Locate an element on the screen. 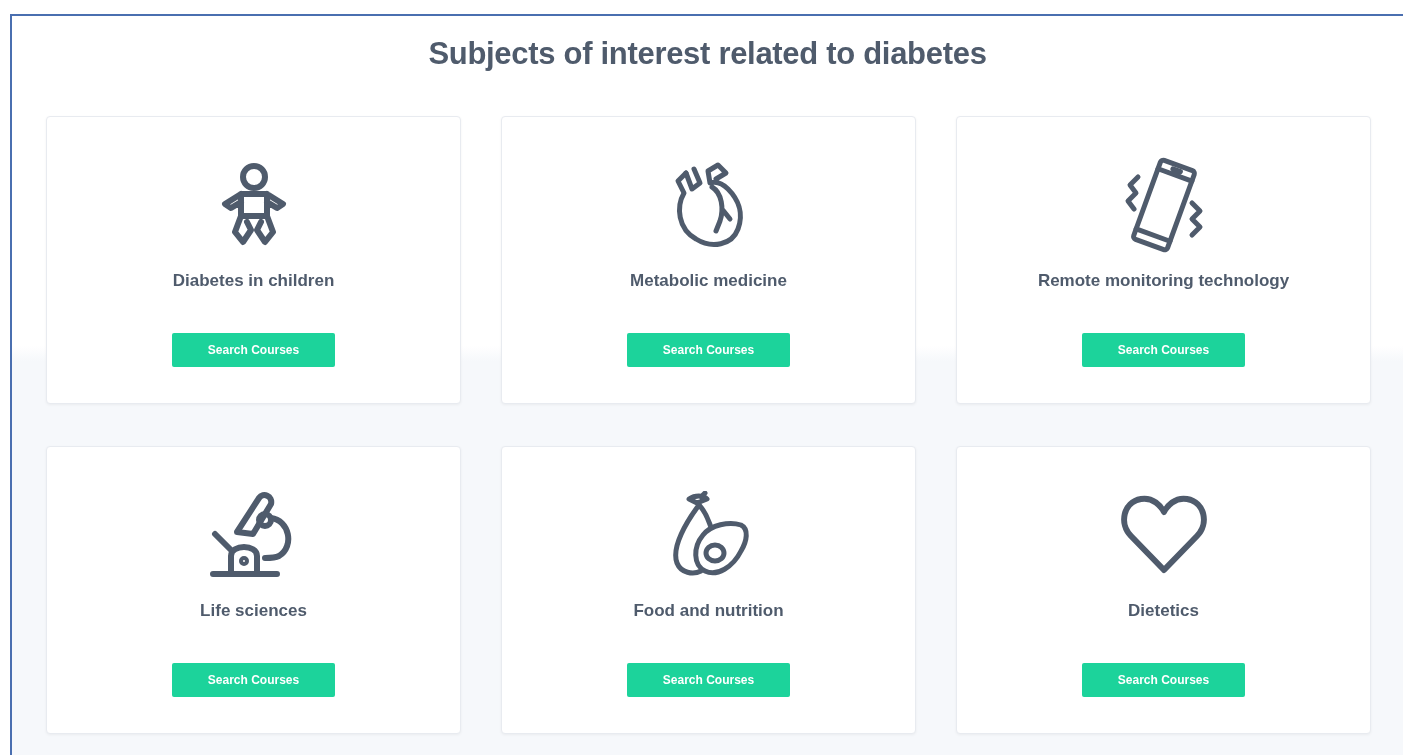  subject-title: Remote monitoring technology is located at coordinates (1163, 281).